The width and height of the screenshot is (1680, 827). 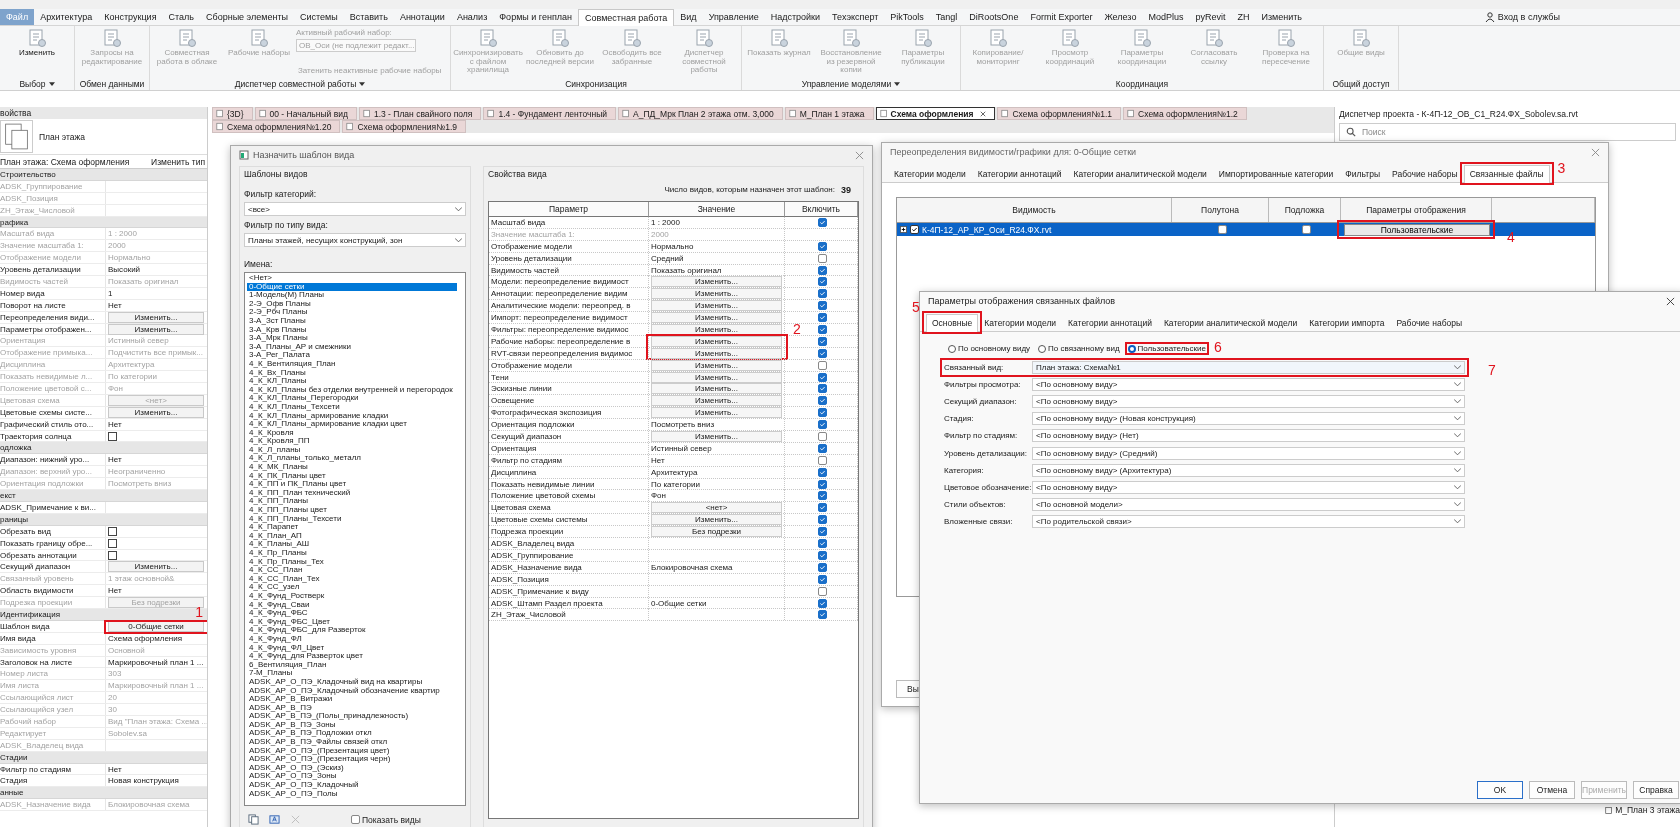 What do you see at coordinates (1248, 419) in the screenshot?
I see `dropdown-field: <По основному виду> (Новая конструкция)` at bounding box center [1248, 419].